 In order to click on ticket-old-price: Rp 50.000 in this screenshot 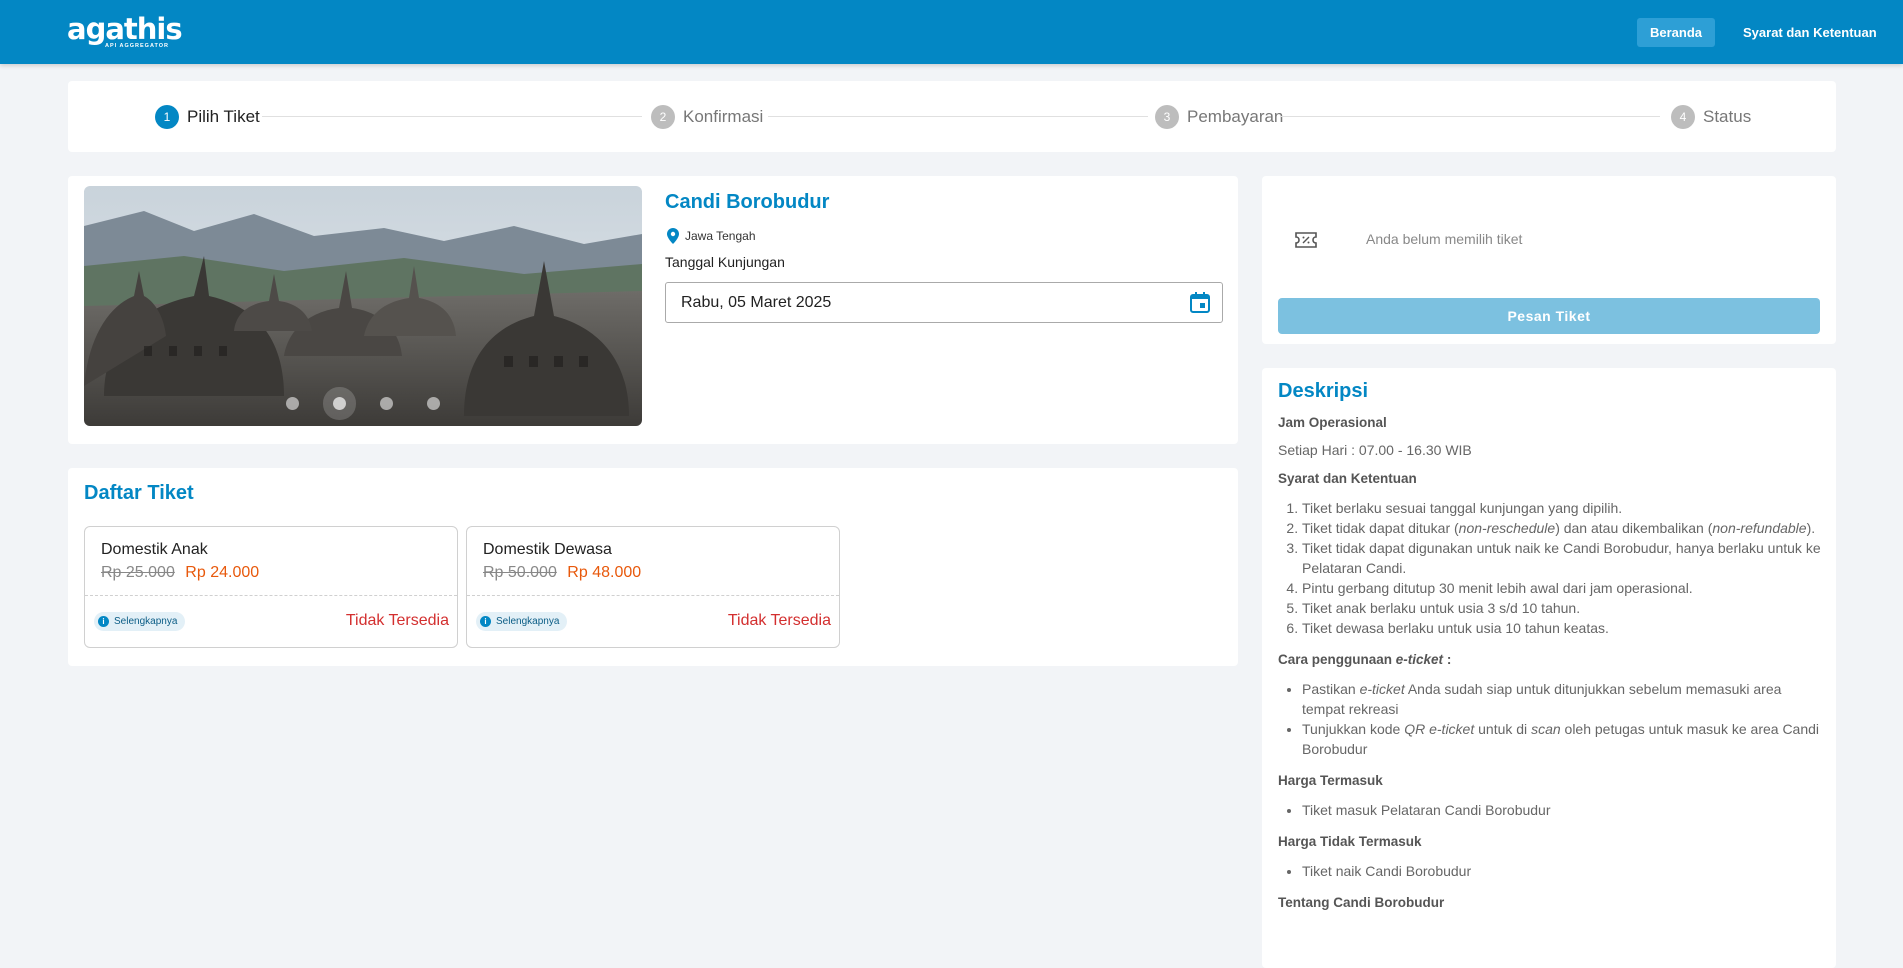, I will do `click(520, 572)`.